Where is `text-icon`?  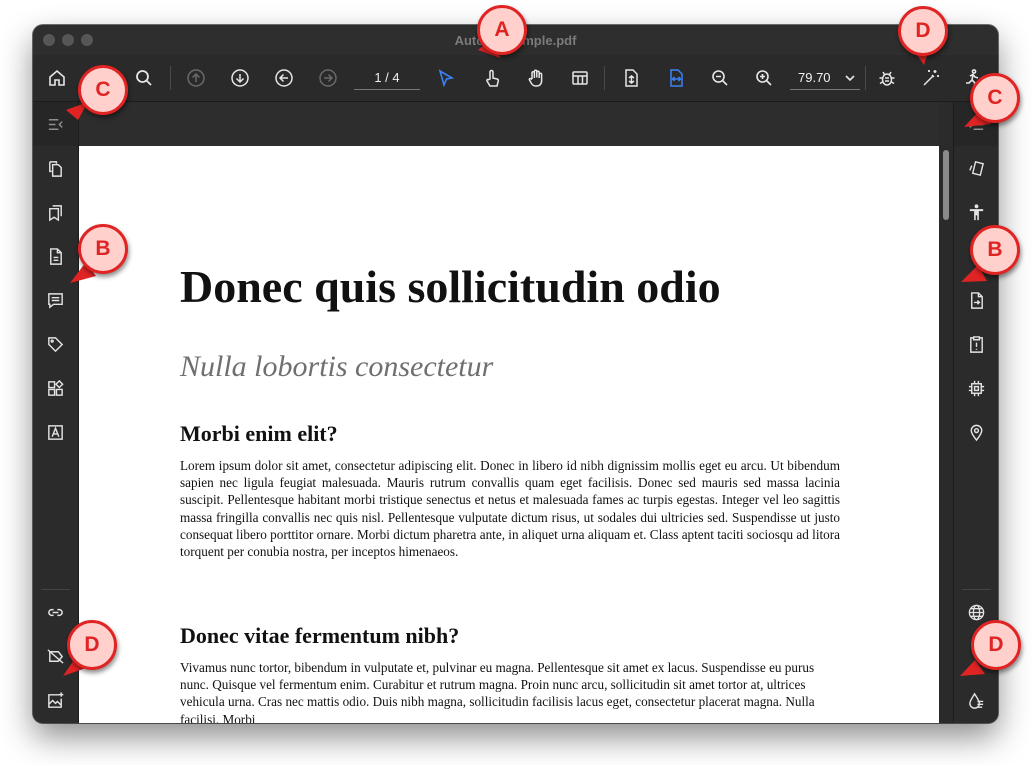 text-icon is located at coordinates (55, 432).